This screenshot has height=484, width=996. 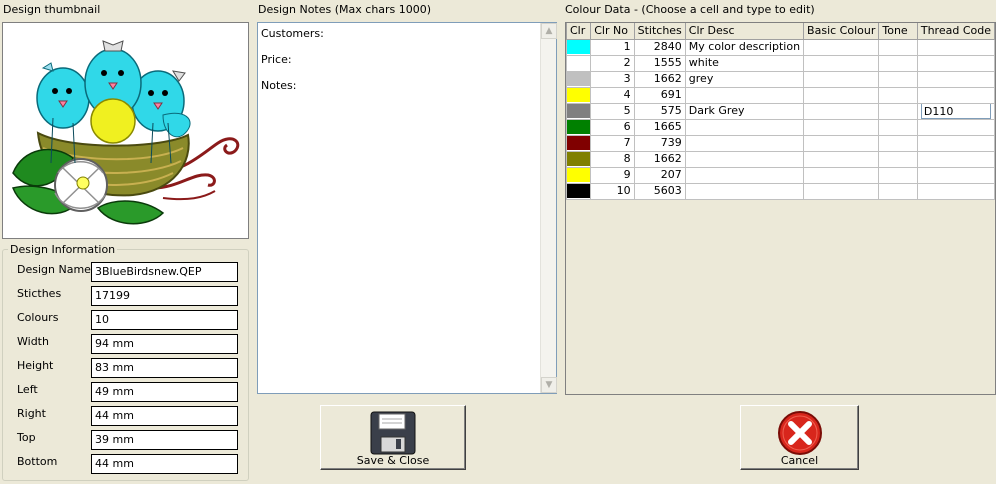 What do you see at coordinates (164, 320) in the screenshot?
I see `colours-field: 10` at bounding box center [164, 320].